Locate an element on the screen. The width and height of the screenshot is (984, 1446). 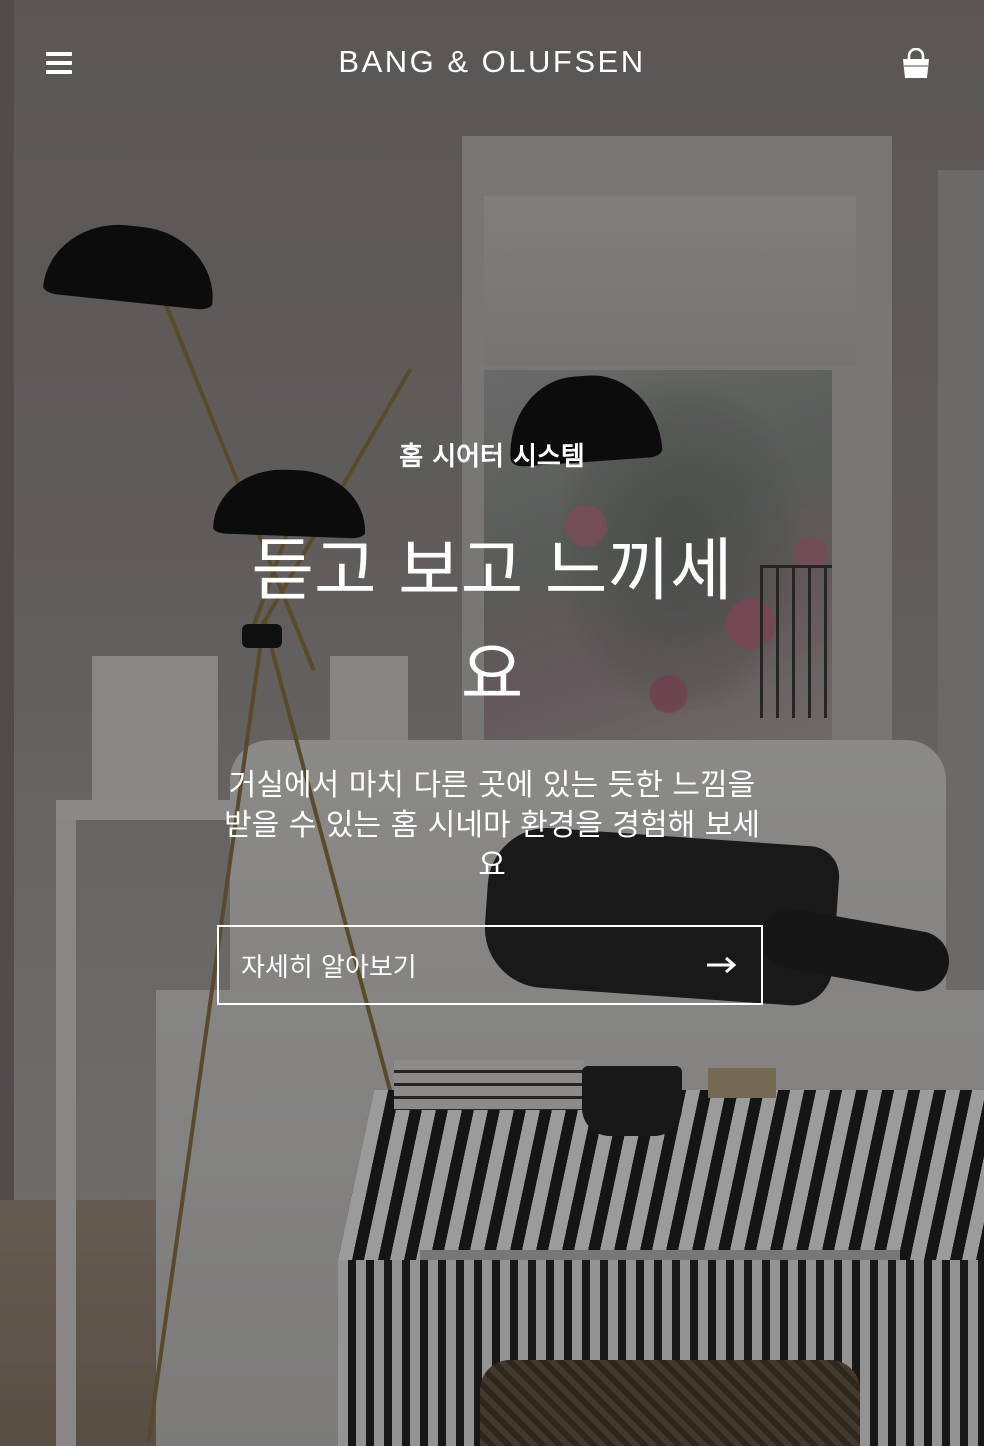
learn-more-label: 자세히 알아보기 is located at coordinates (329, 967).